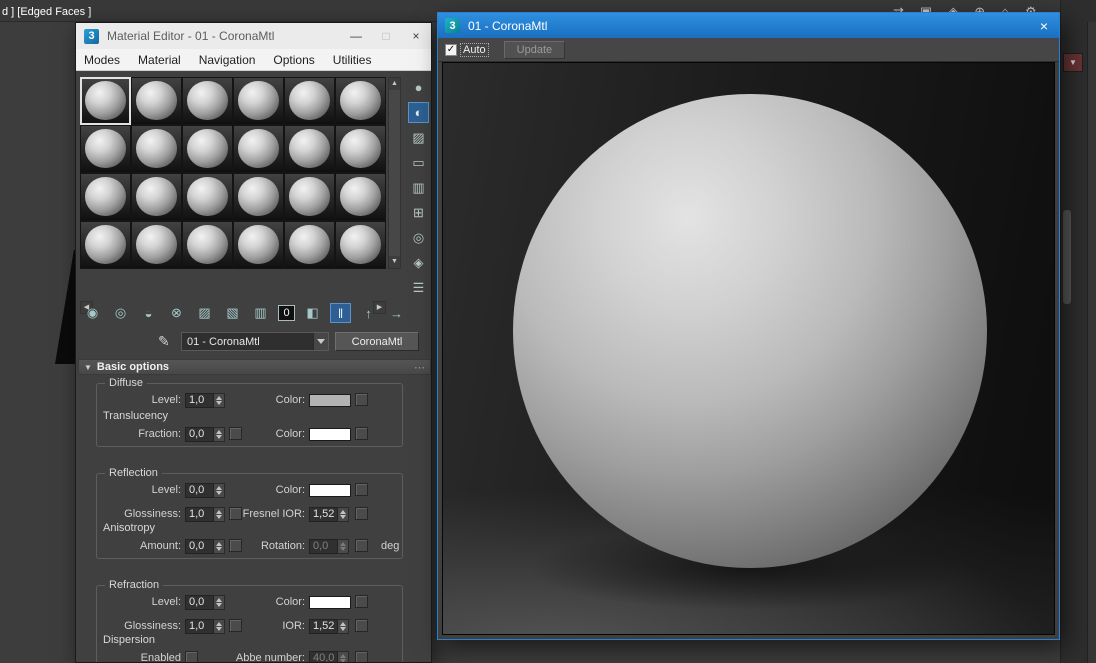 The width and height of the screenshot is (1096, 663). I want to click on reset-map-icon: ⊗, so click(176, 313).